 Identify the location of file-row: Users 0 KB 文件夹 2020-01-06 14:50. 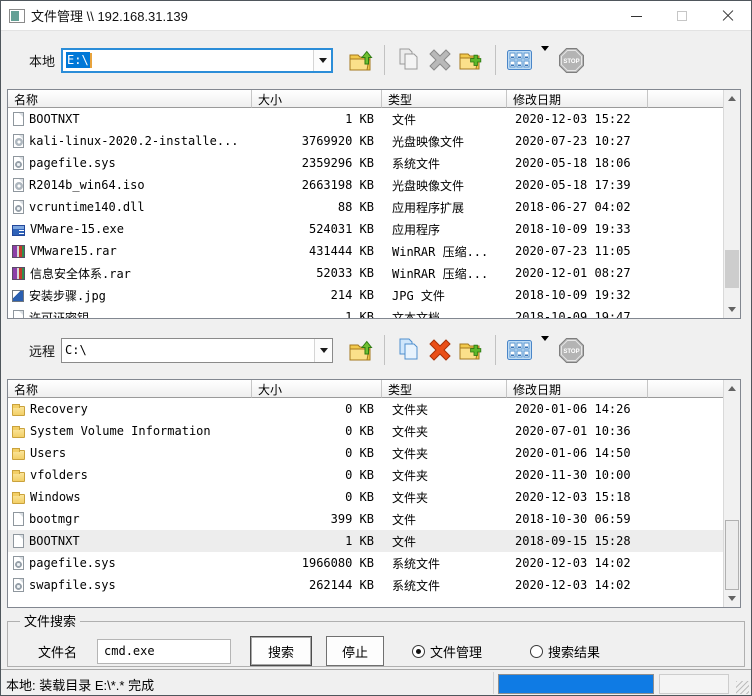
(365, 453).